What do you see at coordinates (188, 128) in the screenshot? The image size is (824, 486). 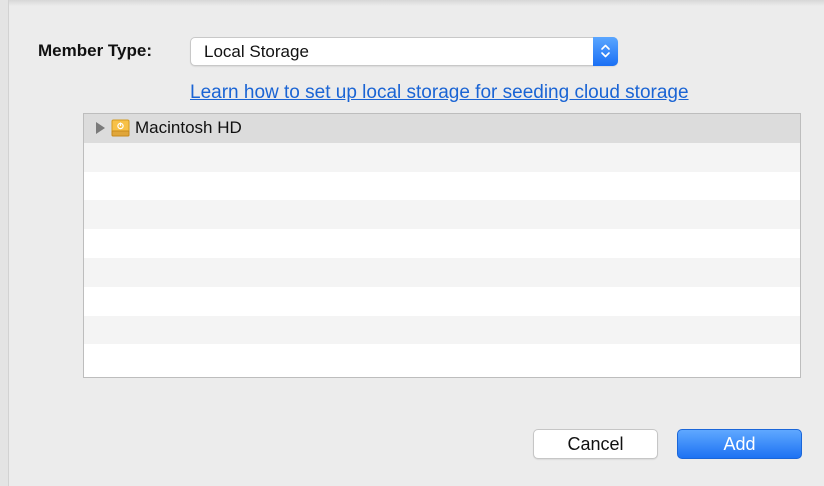 I see `volume-name: Macintosh HD` at bounding box center [188, 128].